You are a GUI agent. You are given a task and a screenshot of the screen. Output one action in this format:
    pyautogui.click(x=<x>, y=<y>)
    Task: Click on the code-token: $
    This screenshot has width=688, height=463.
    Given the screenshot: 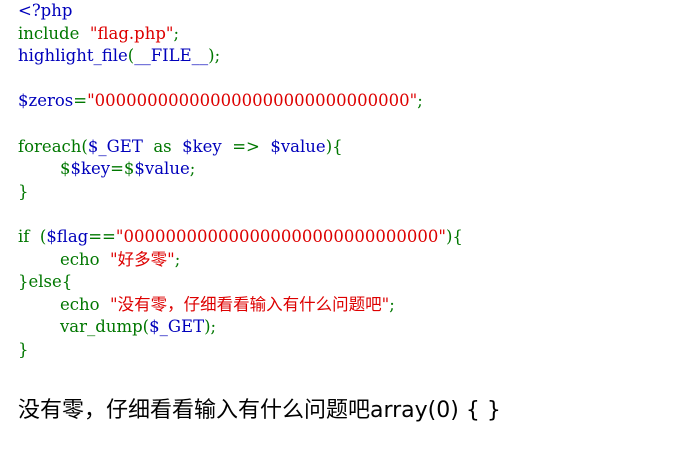 What is the action you would take?
    pyautogui.click(x=44, y=169)
    